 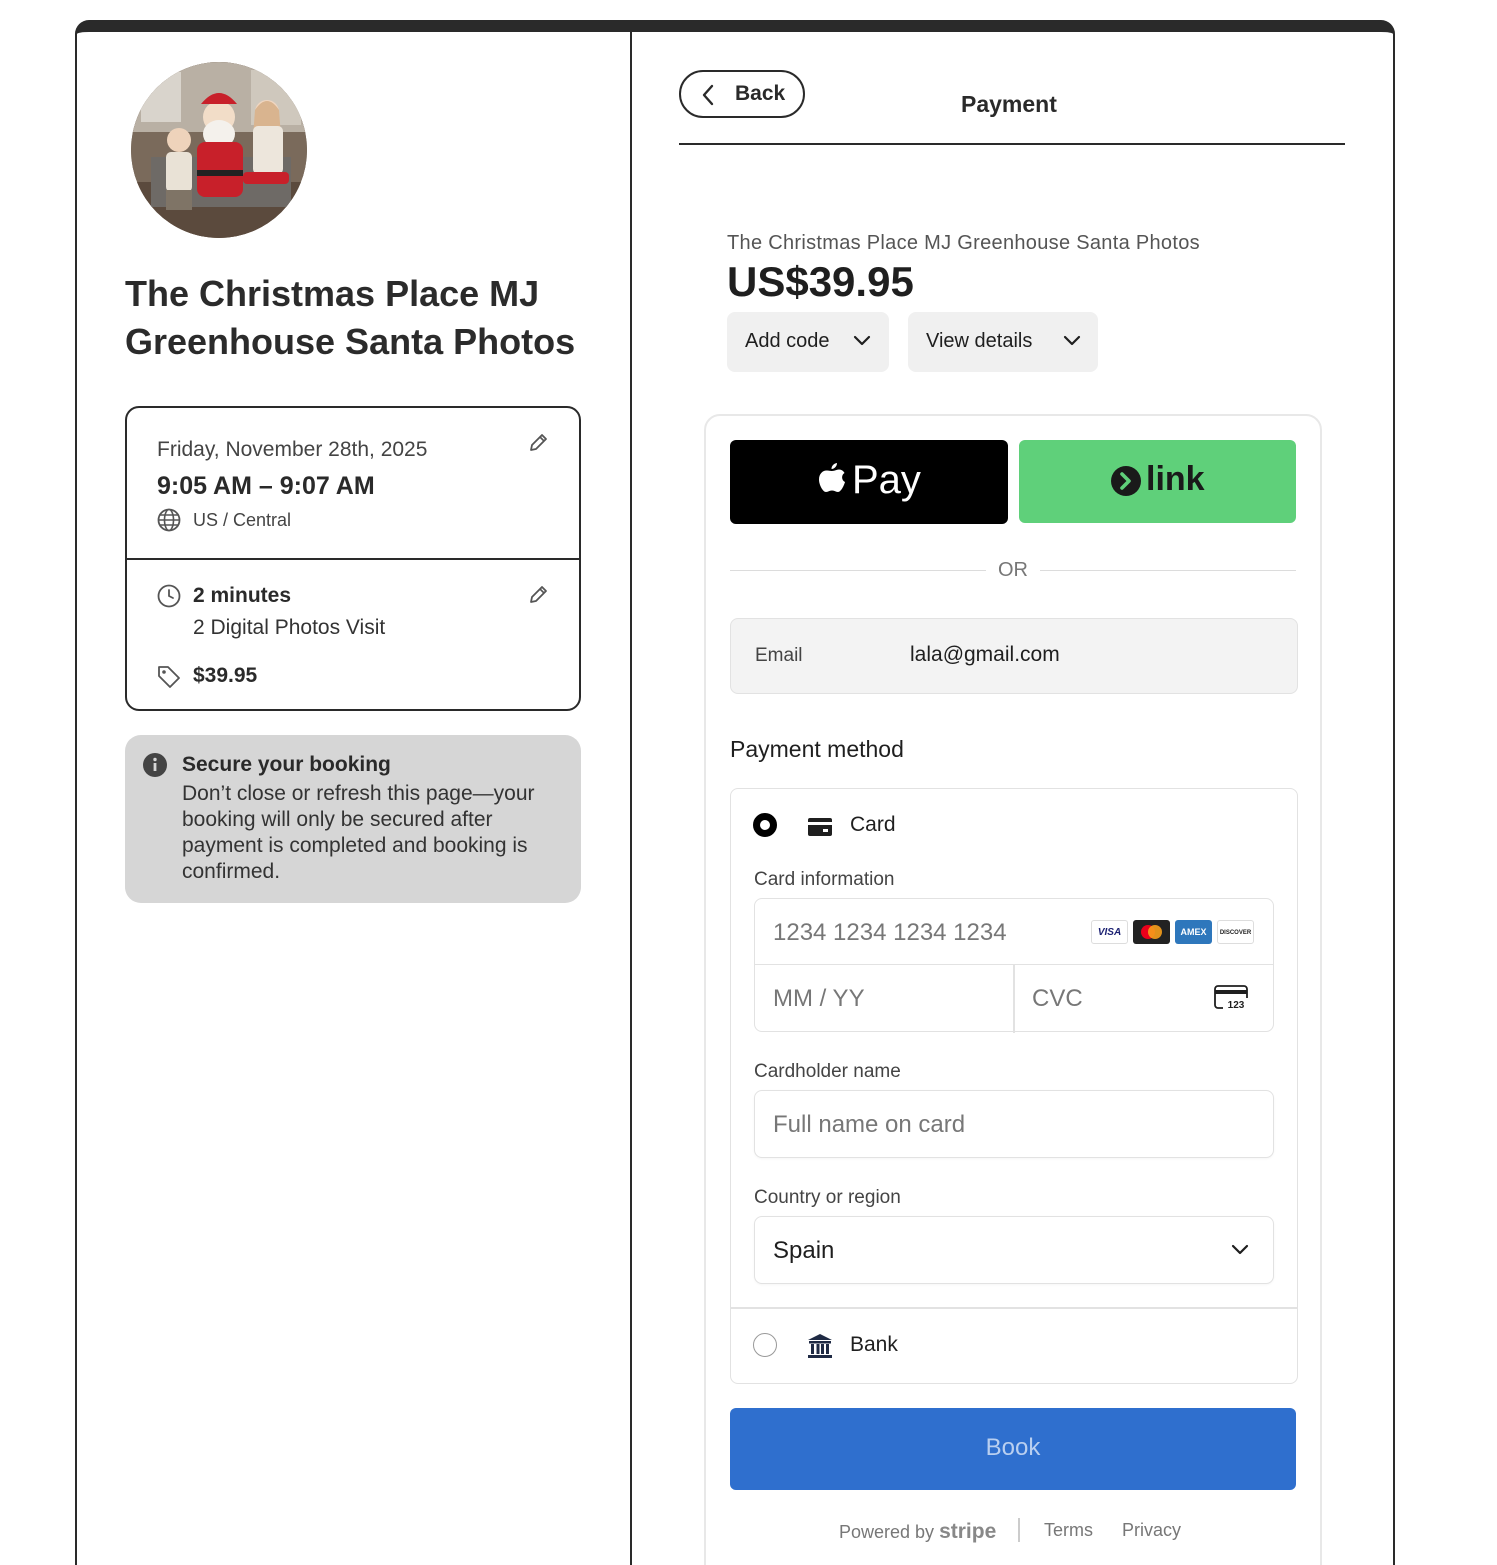 I want to click on link-pay-button: link, so click(x=1157, y=481).